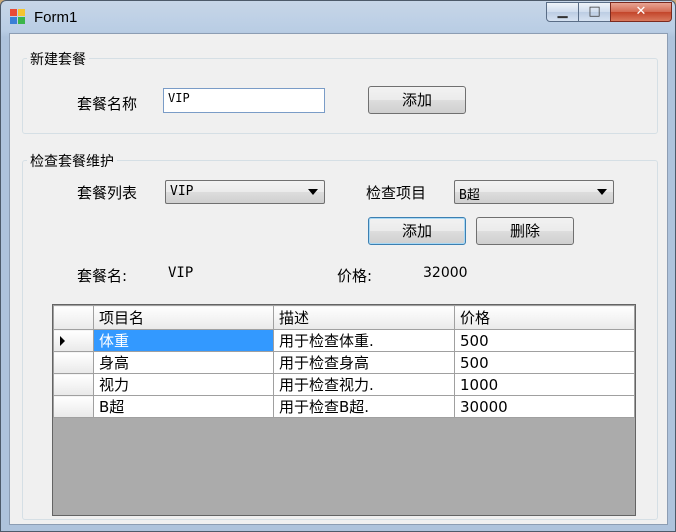 Image resolution: width=676 pixels, height=532 pixels. What do you see at coordinates (56, 17) in the screenshot?
I see `window-title: Form1` at bounding box center [56, 17].